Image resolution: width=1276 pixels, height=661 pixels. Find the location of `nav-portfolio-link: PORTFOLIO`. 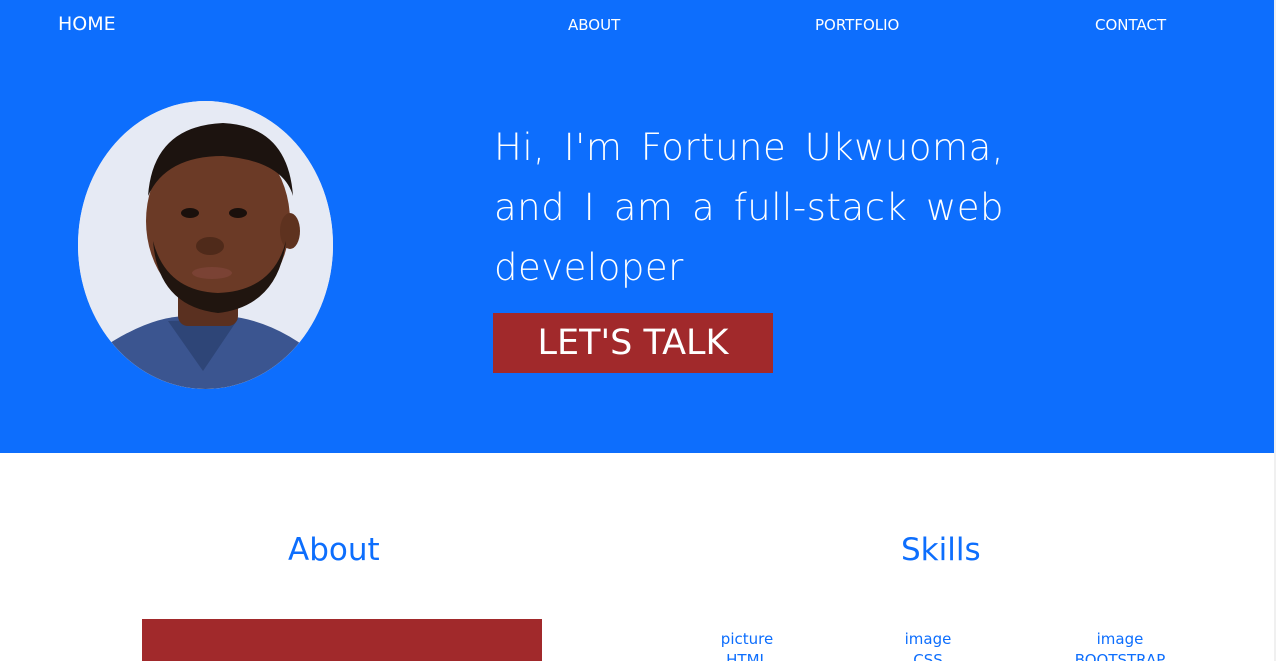

nav-portfolio-link: PORTFOLIO is located at coordinates (857, 25).